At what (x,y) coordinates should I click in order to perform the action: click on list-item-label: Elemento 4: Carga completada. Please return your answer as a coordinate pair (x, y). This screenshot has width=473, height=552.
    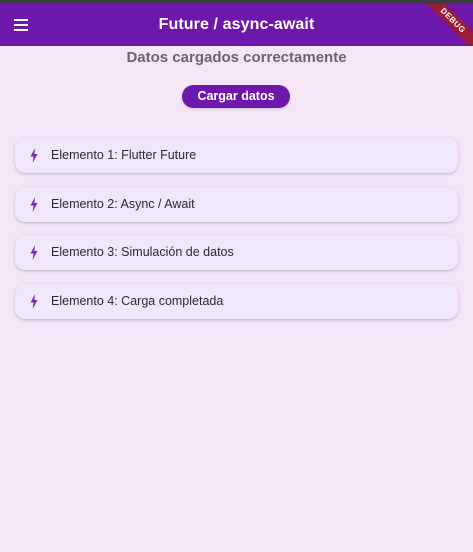
    Looking at the image, I should click on (137, 300).